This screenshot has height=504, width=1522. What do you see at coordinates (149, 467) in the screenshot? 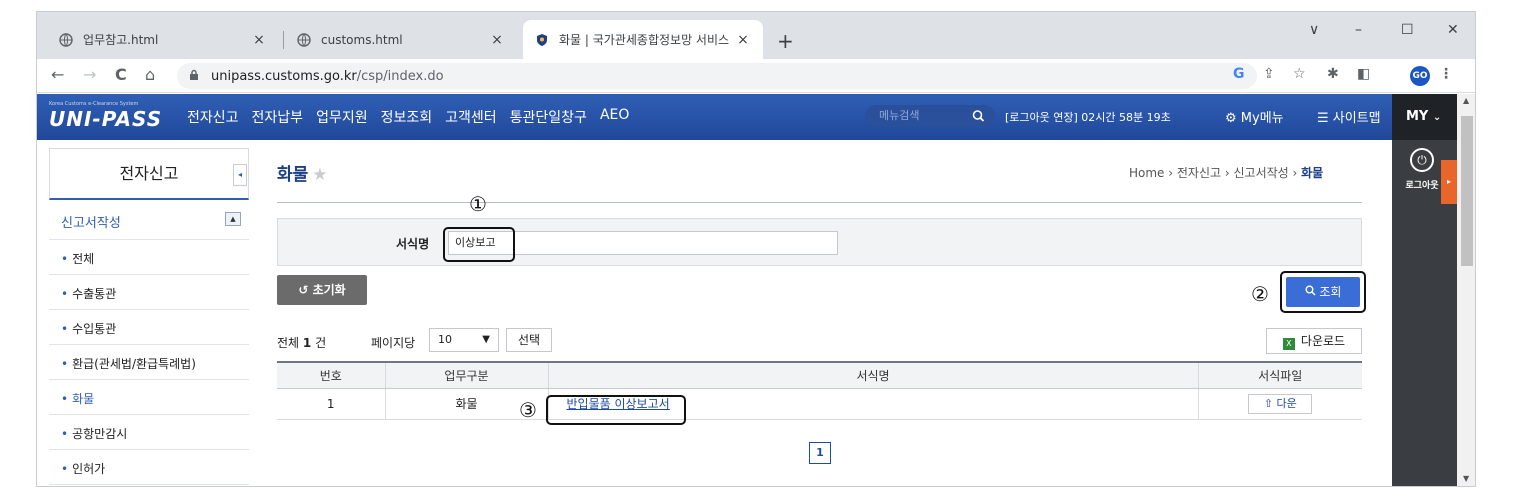
I see `sidebar-item-permits: • 인허가` at bounding box center [149, 467].